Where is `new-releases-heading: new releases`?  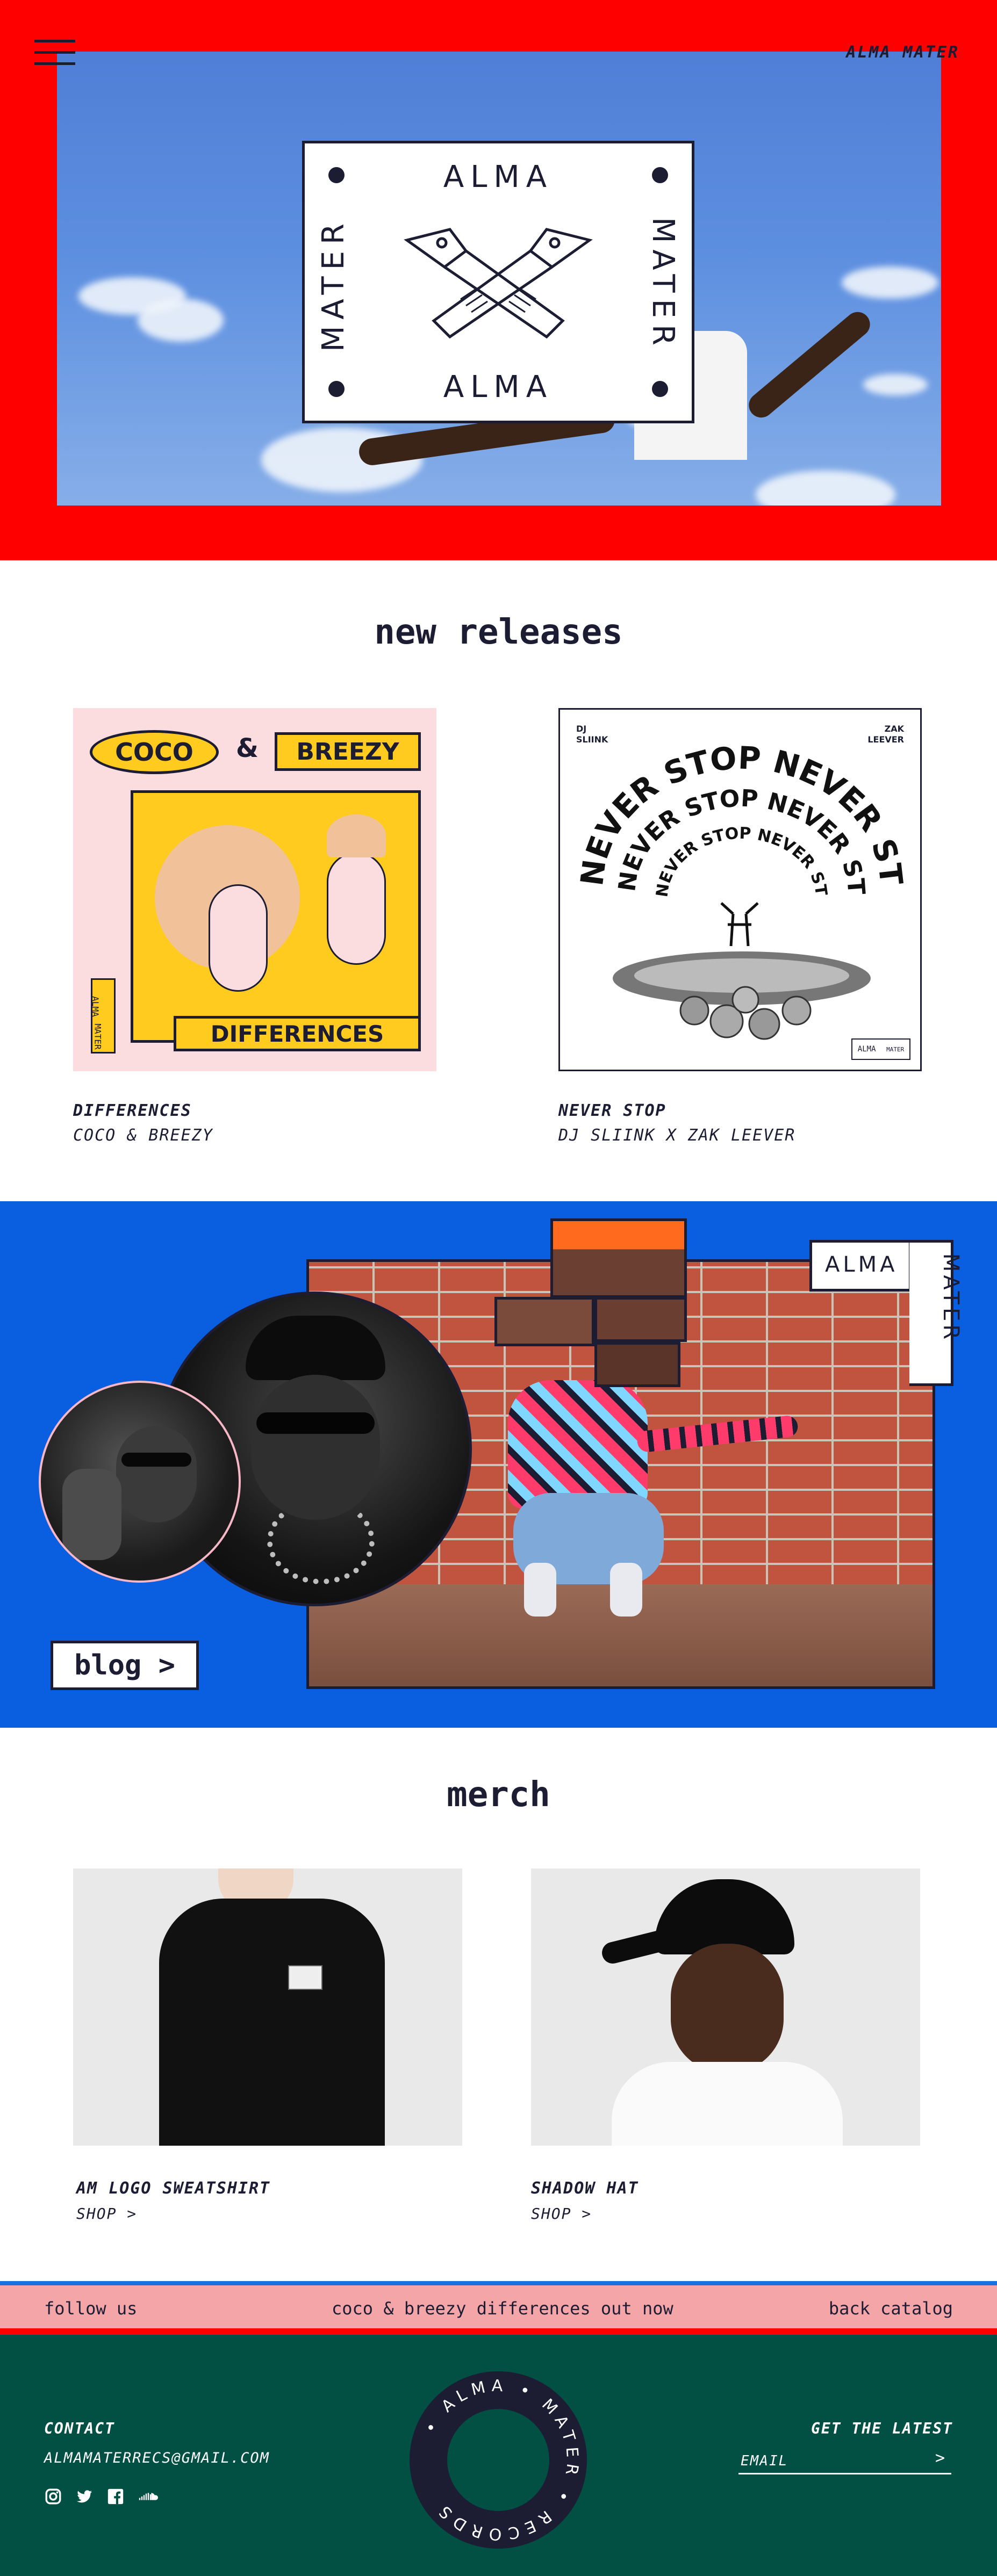
new-releases-heading: new releases is located at coordinates (498, 632).